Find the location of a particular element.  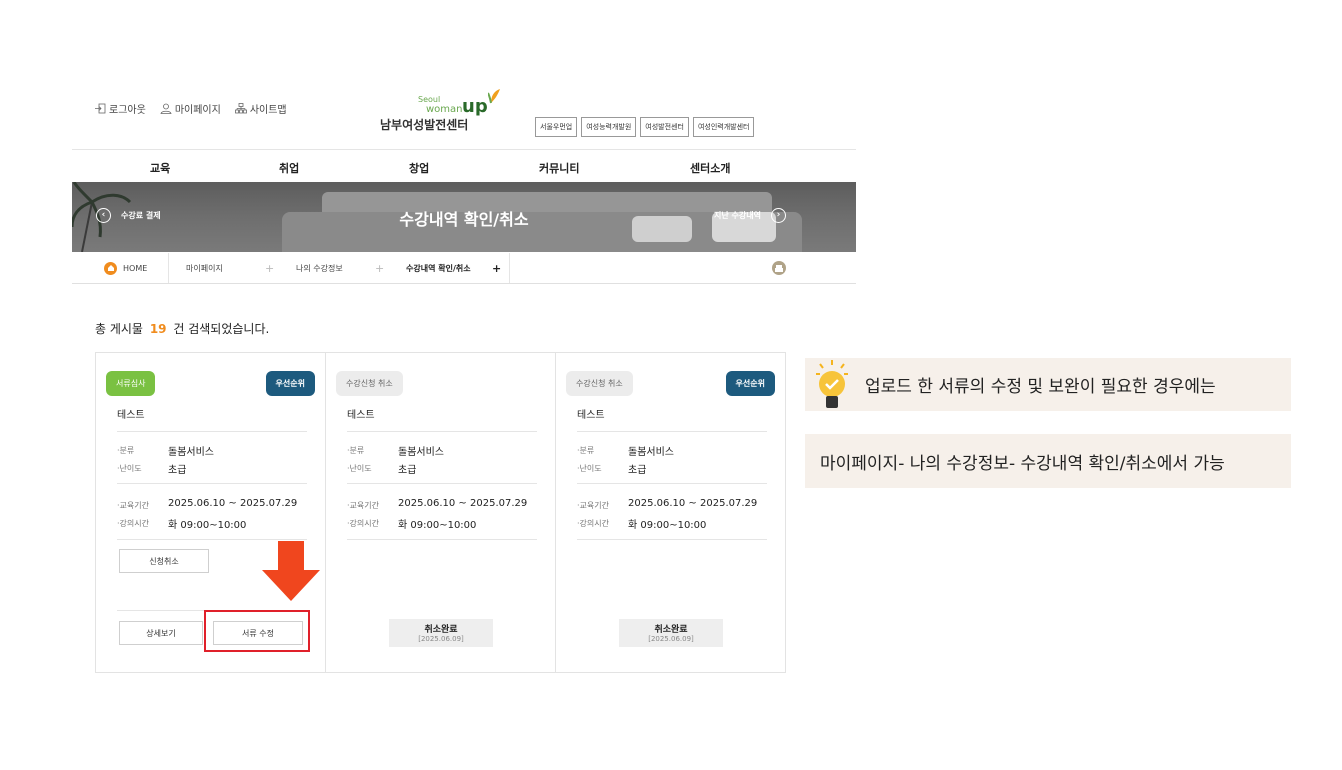

breadcrumb-home: HOME is located at coordinates (125, 268).